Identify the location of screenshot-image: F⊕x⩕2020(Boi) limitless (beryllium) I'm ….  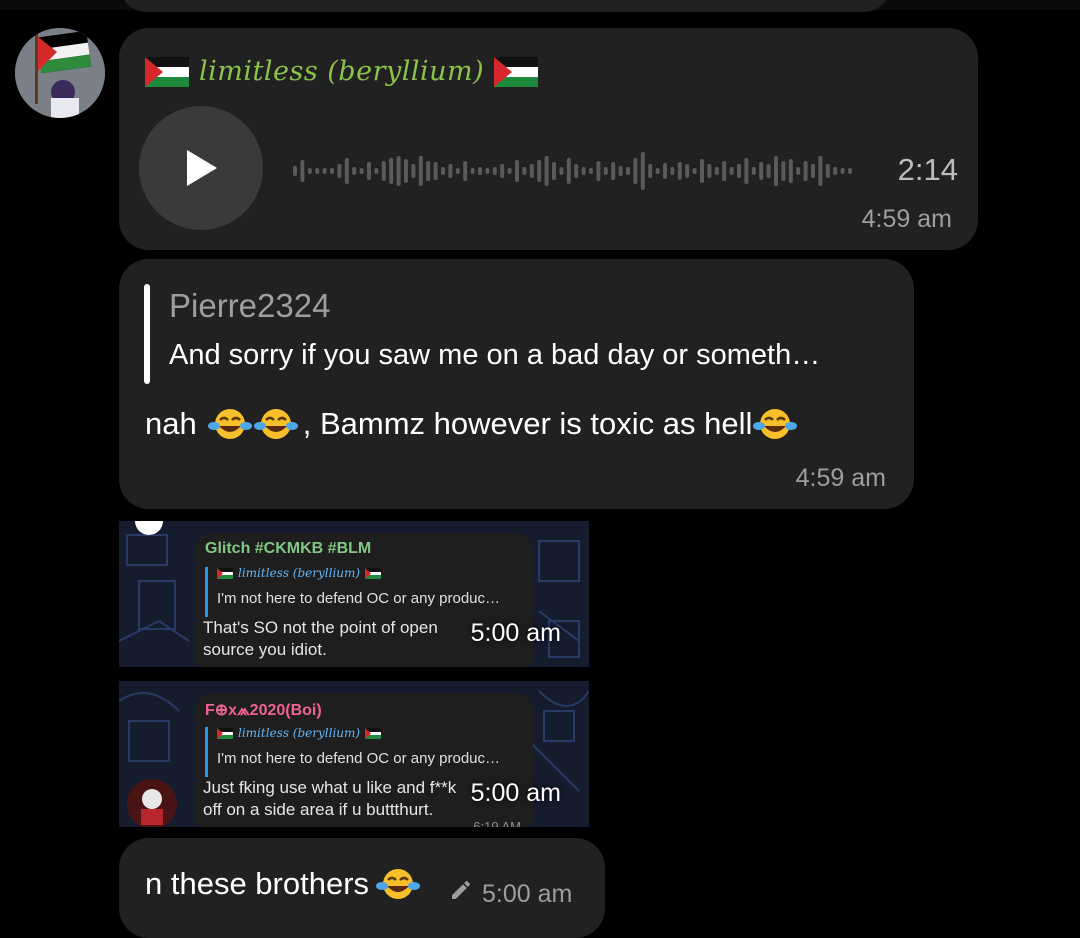
(354, 754).